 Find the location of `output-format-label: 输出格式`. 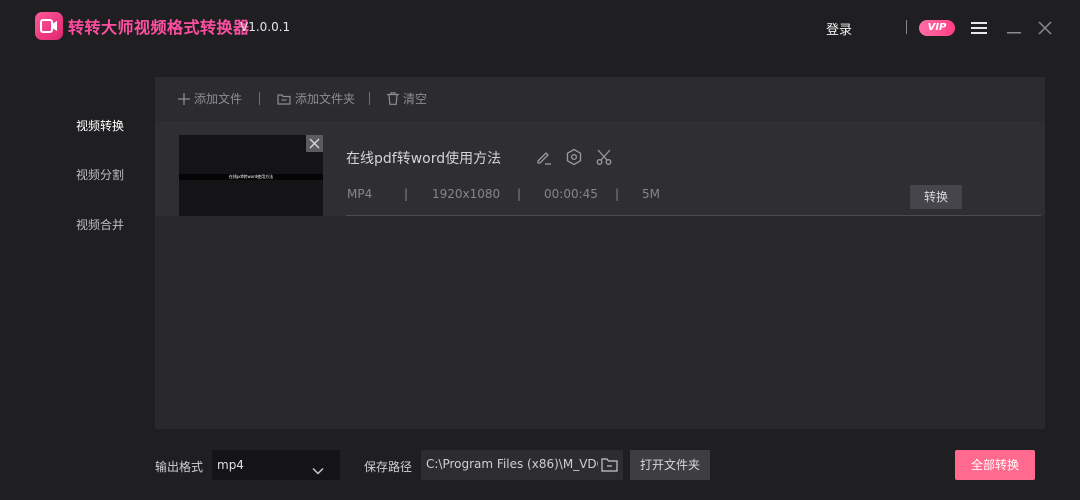

output-format-label: 输出格式 is located at coordinates (179, 467).